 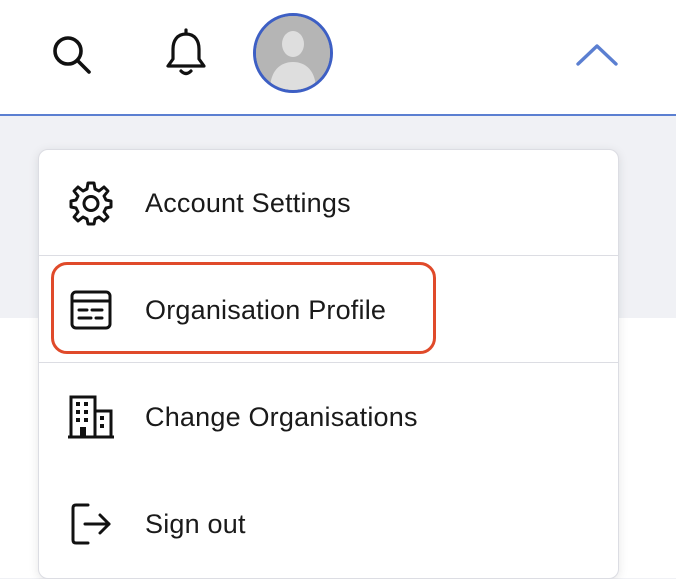 I want to click on sign-out-icon, so click(x=91, y=524).